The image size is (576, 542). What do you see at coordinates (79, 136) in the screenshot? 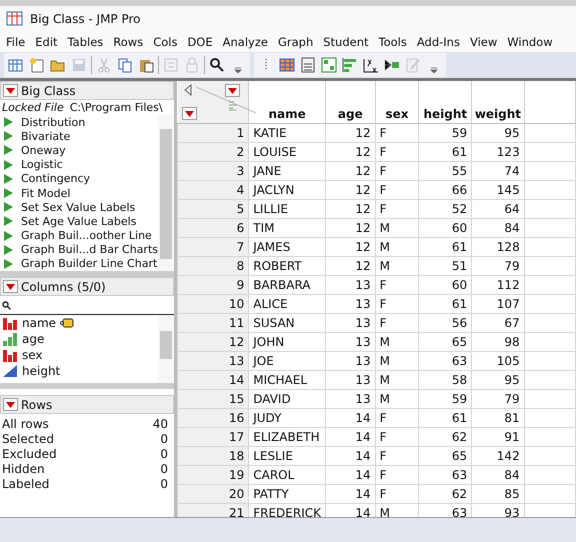
I see `script-item: Bivariate` at bounding box center [79, 136].